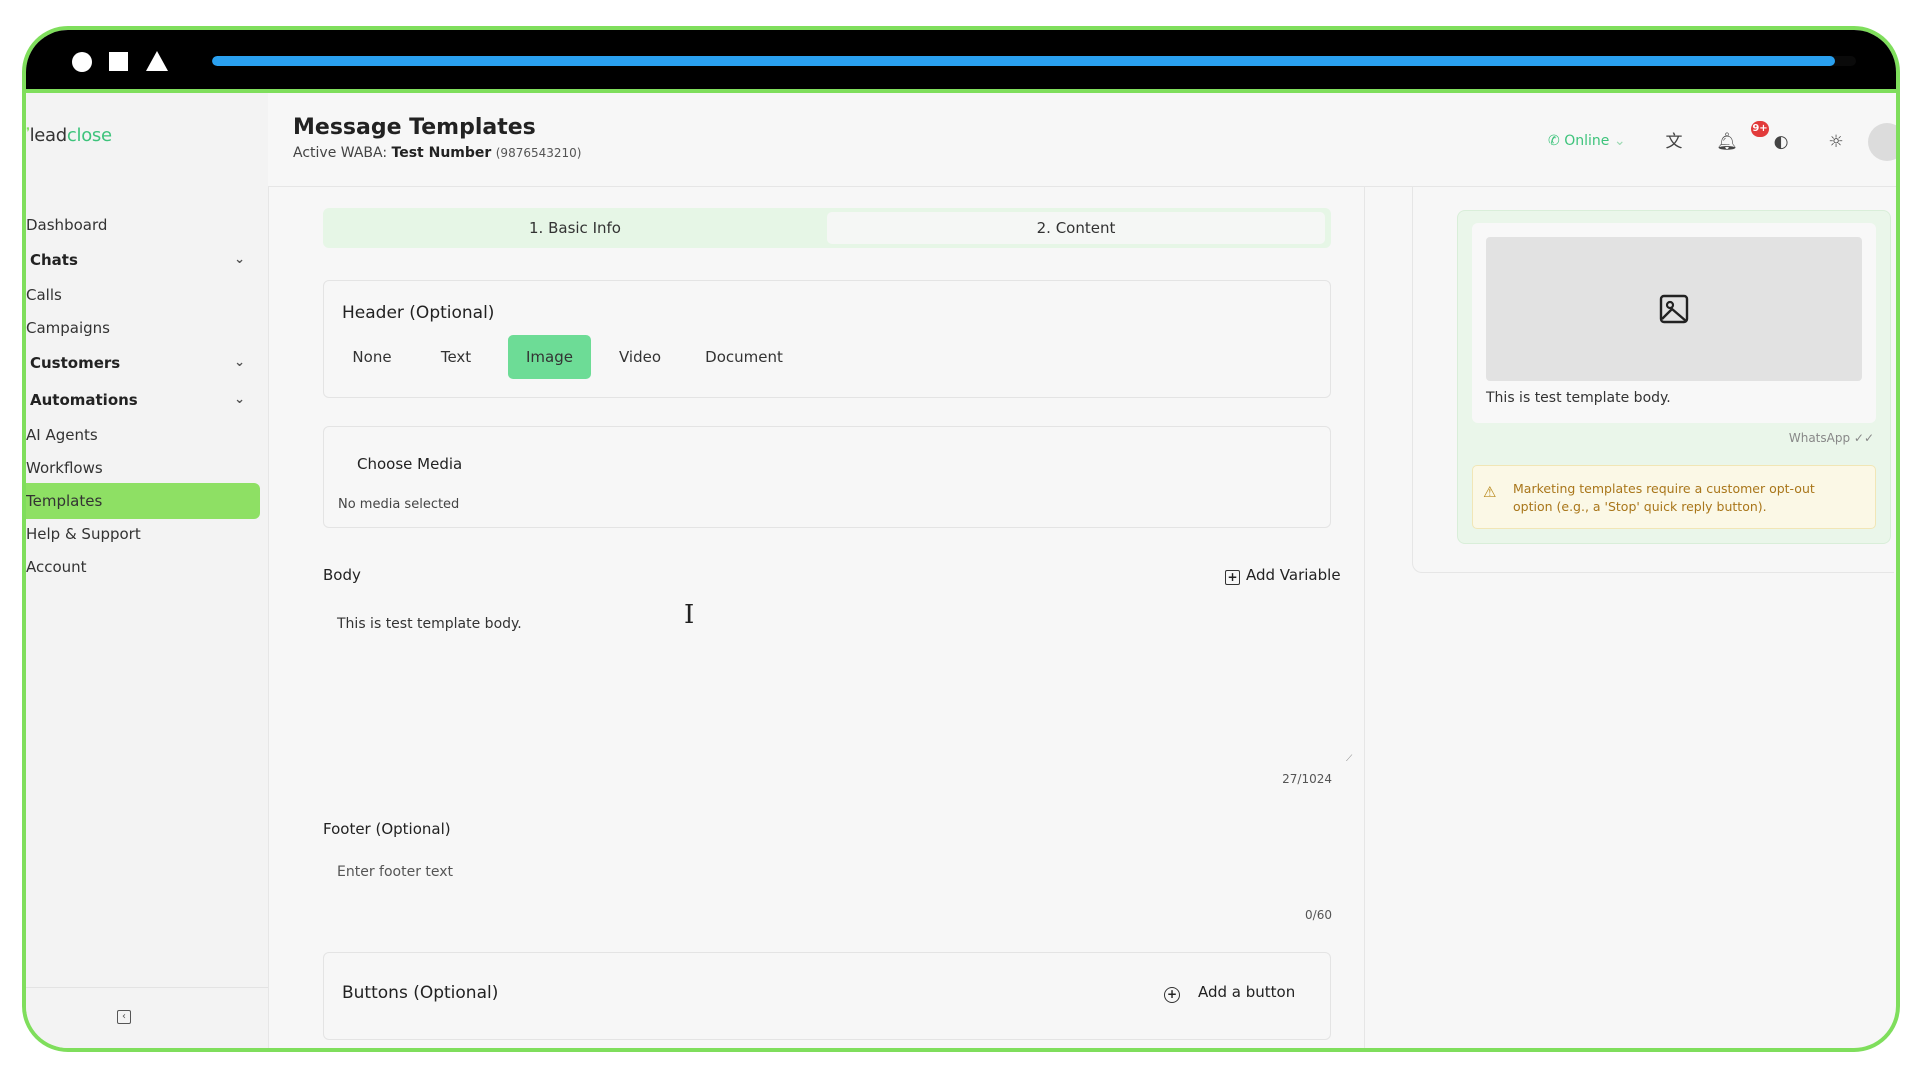 The height and width of the screenshot is (1080, 1920). Describe the element at coordinates (409, 464) in the screenshot. I see `choose-media-button: Choose Media` at that location.